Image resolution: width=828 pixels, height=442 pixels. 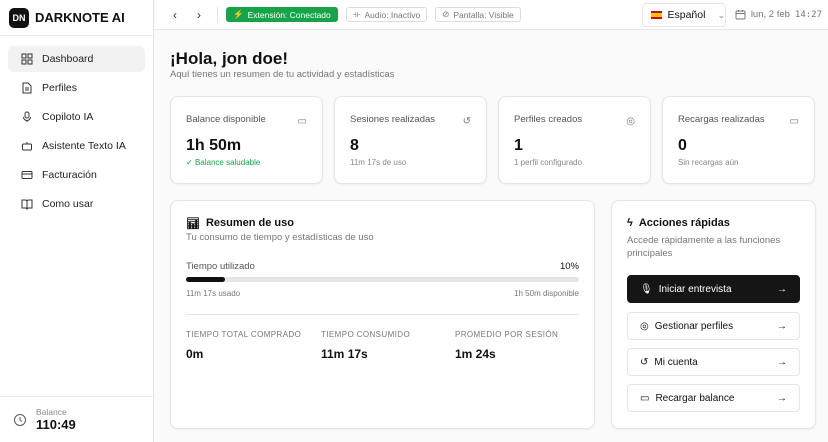 I want to click on card-icon, so click(x=27, y=175).